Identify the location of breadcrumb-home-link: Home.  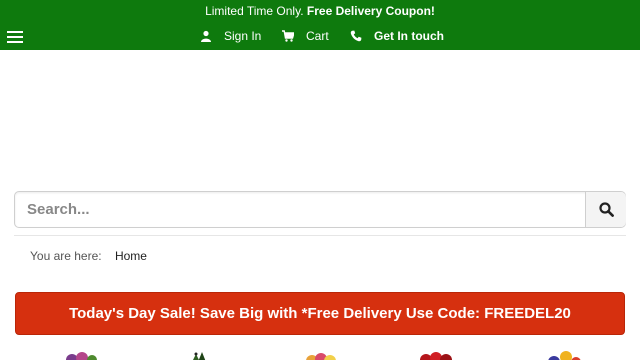
(131, 256).